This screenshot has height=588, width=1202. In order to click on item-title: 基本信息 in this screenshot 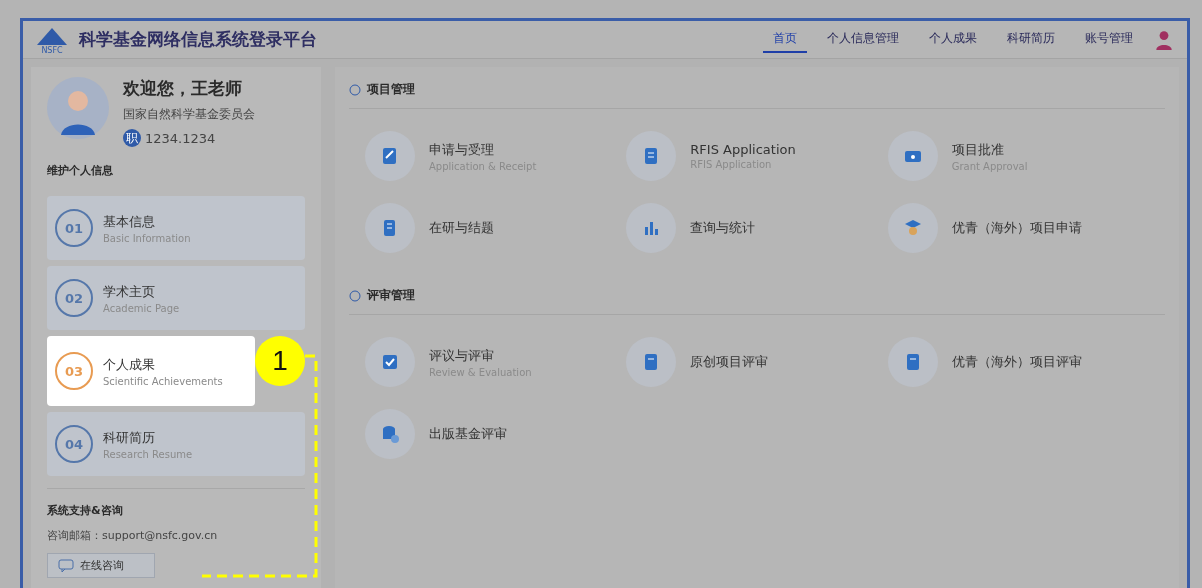, I will do `click(129, 221)`.